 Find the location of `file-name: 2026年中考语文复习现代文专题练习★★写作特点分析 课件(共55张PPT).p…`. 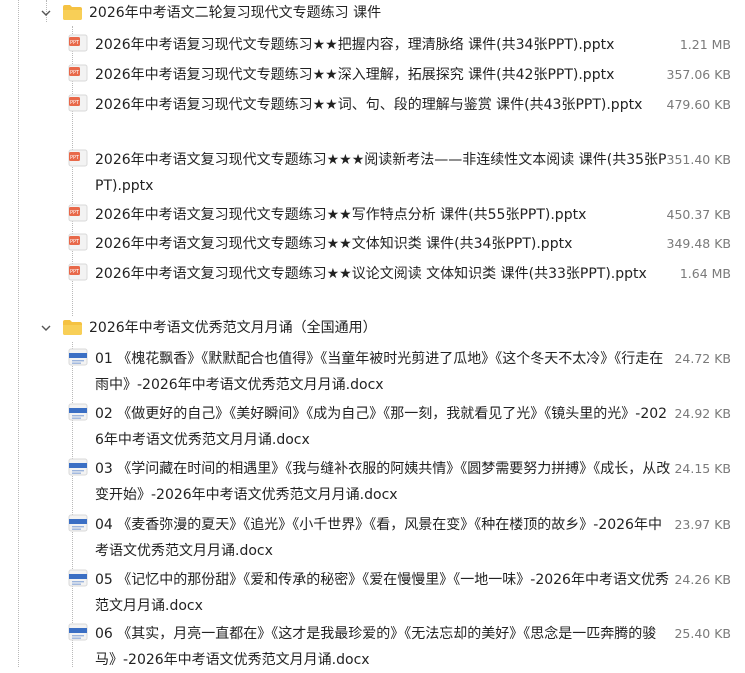

file-name: 2026年中考语文复习现代文专题练习★★写作特点分析 课件(共55张PPT).p… is located at coordinates (341, 215).